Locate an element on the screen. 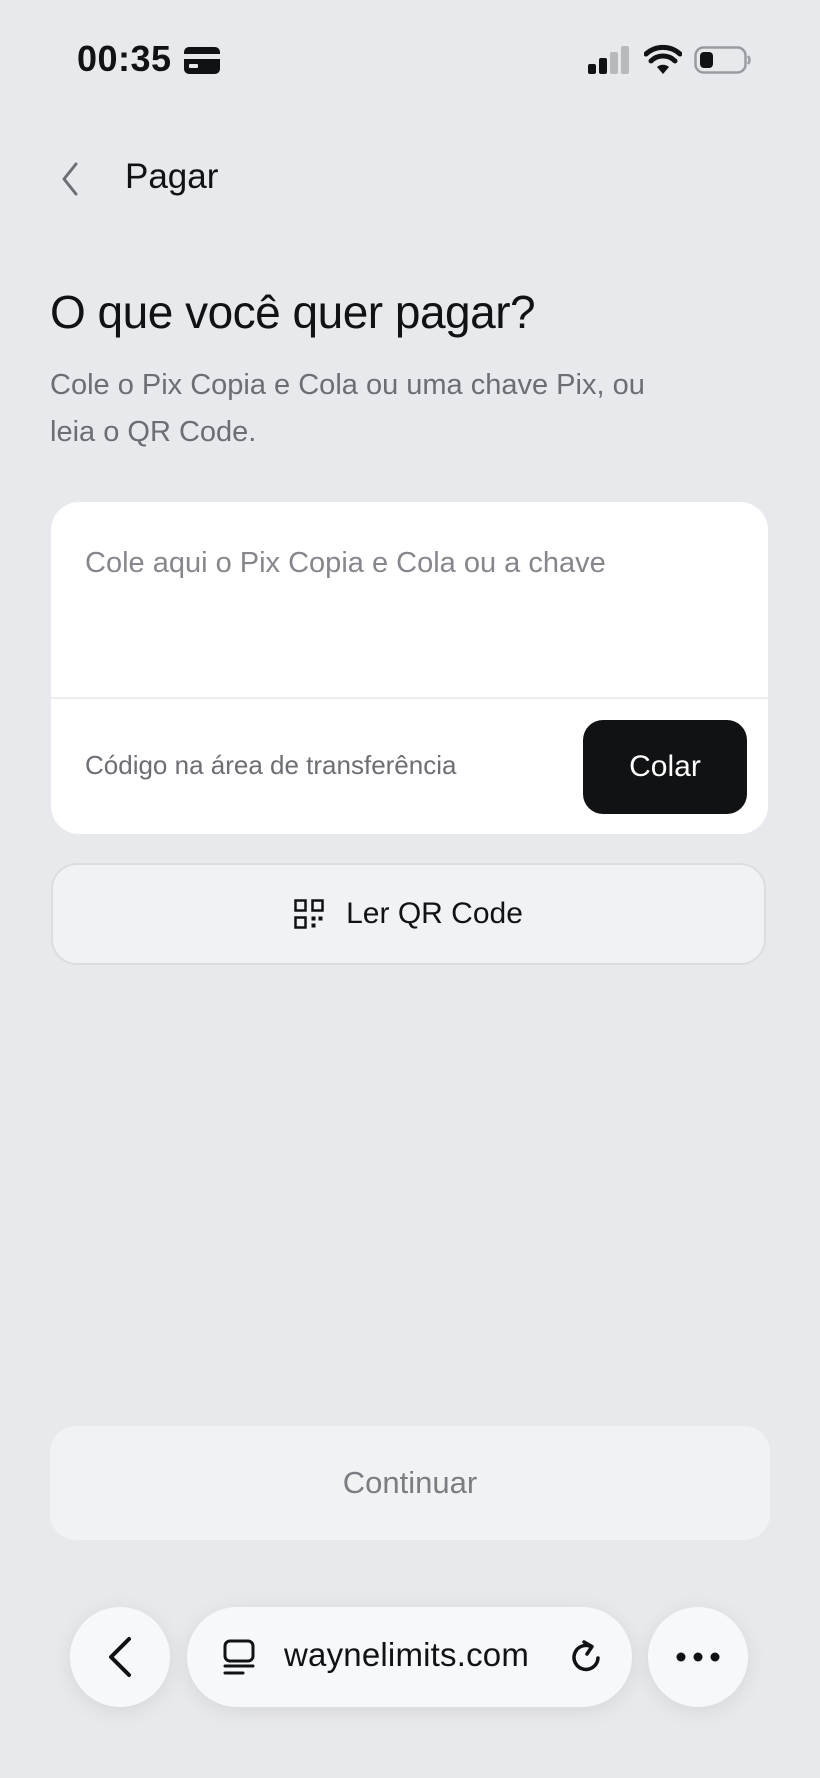 Image resolution: width=820 pixels, height=1778 pixels. tabs-icon is located at coordinates (239, 1657).